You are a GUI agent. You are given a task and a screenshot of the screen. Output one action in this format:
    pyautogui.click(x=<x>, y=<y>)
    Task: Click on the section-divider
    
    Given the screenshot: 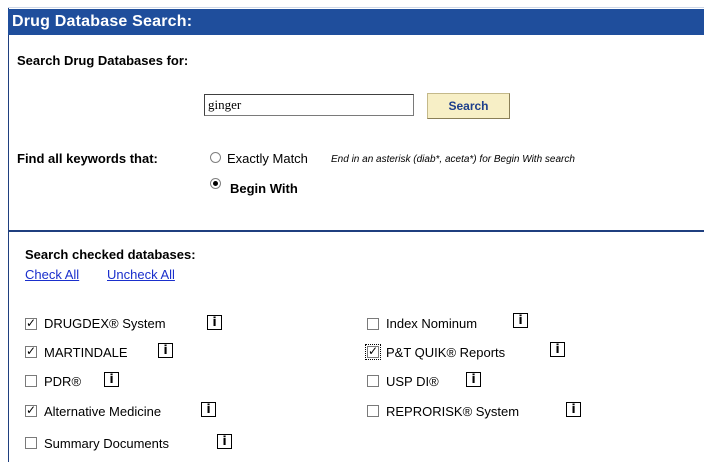 What is the action you would take?
    pyautogui.click(x=356, y=231)
    